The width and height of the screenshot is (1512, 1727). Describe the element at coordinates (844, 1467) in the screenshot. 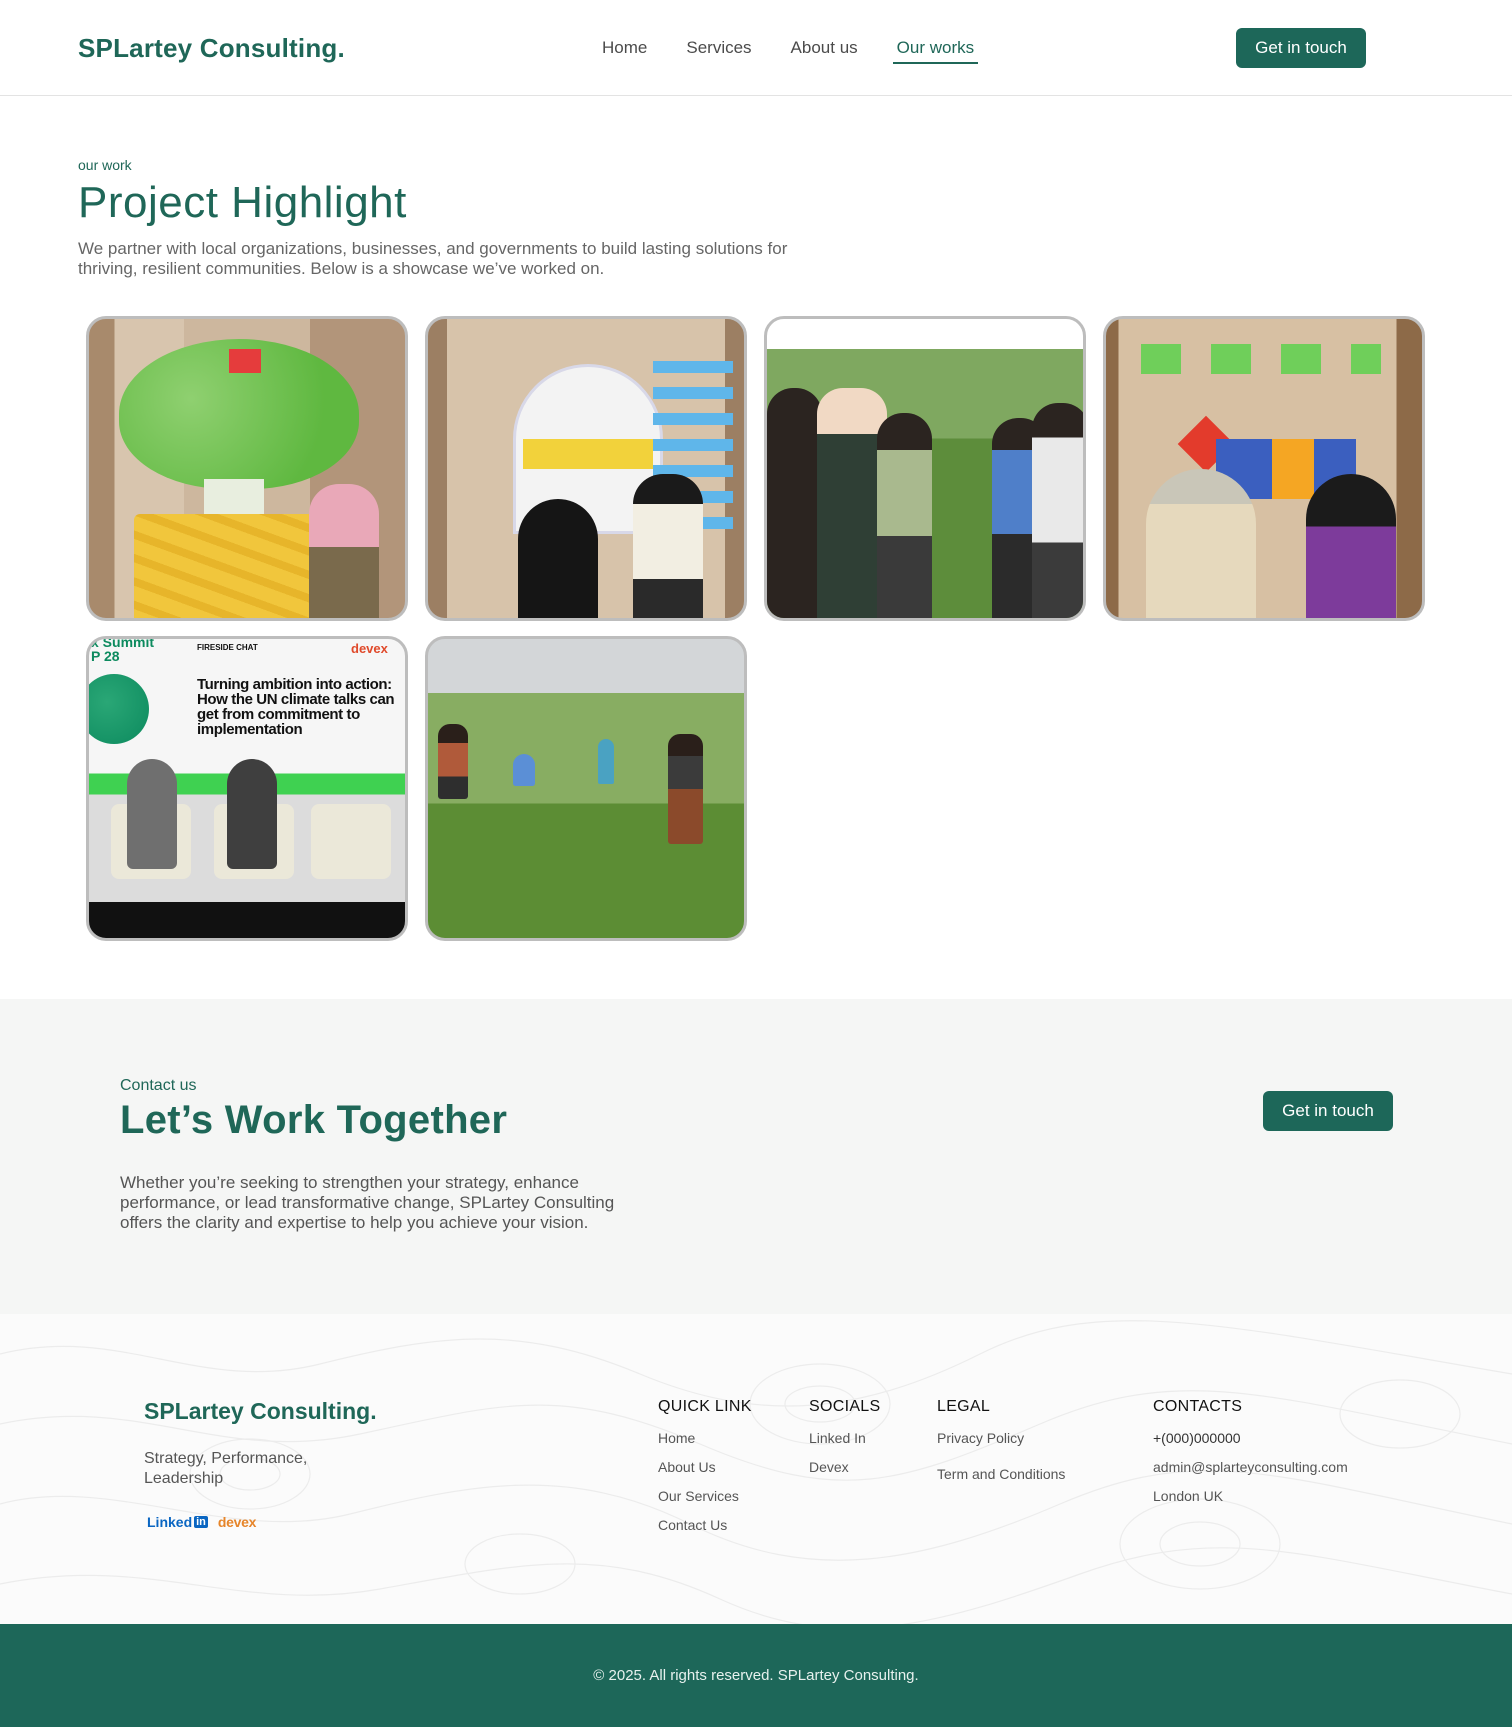

I see `social-link-devex: Devex` at that location.